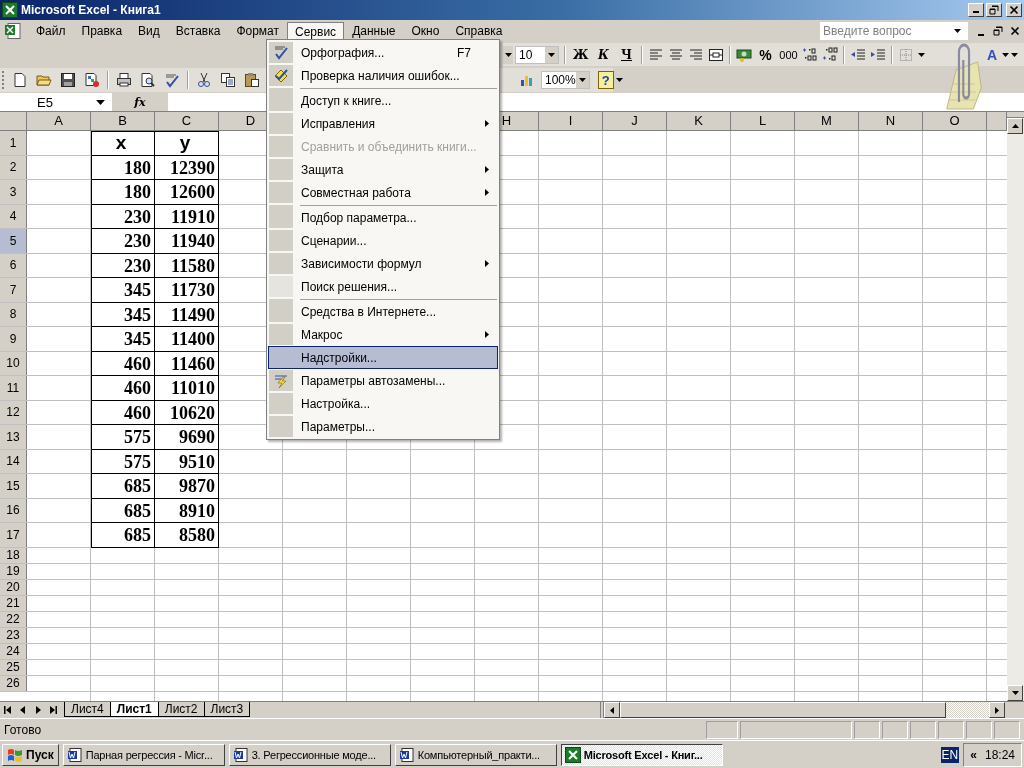  What do you see at coordinates (973, 754) in the screenshot?
I see `show-hidden-icons-button: «` at bounding box center [973, 754].